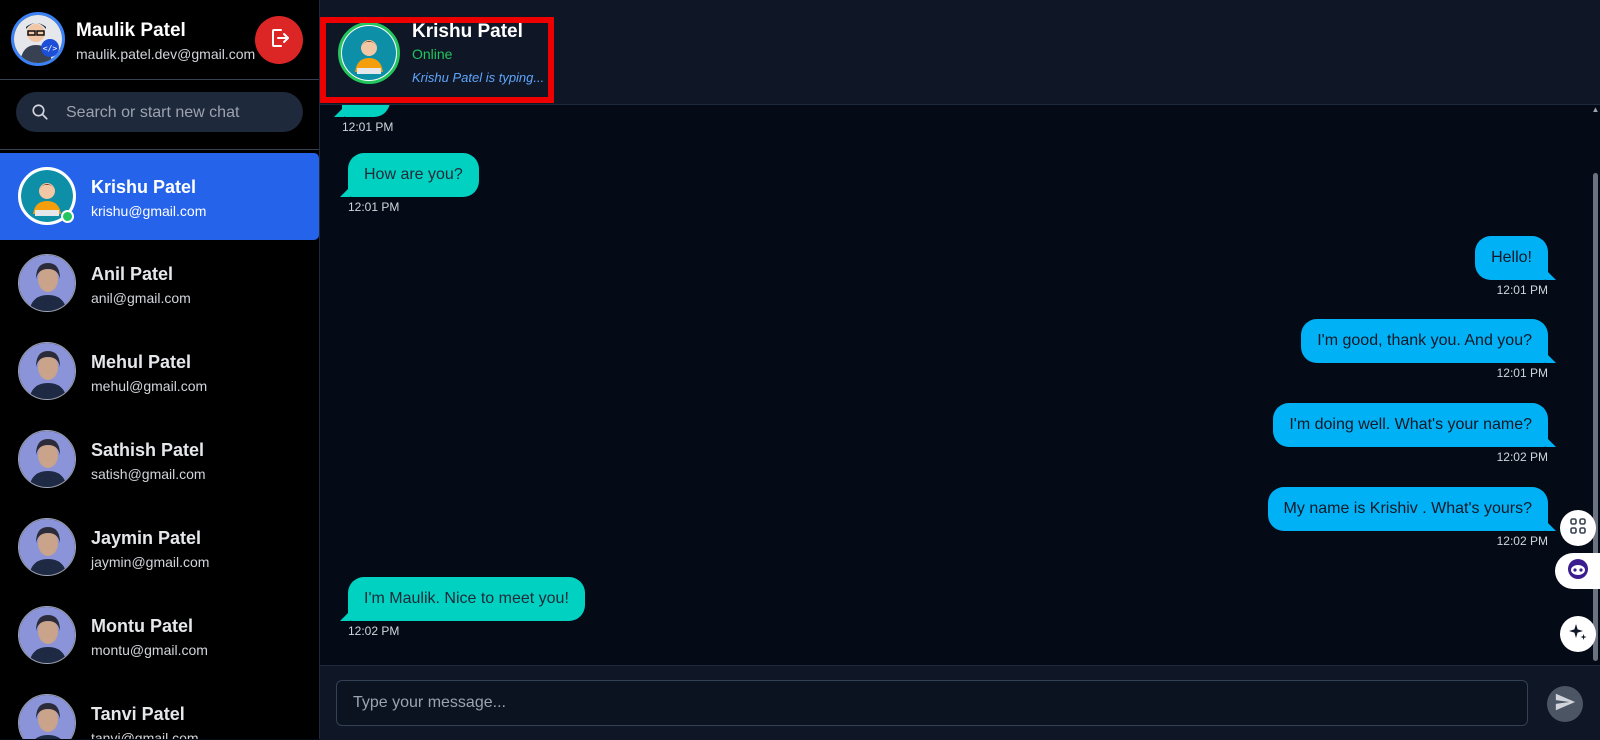  Describe the element at coordinates (1414, 425) in the screenshot. I see `message-bubble: I'm doing well. What's your name?` at that location.